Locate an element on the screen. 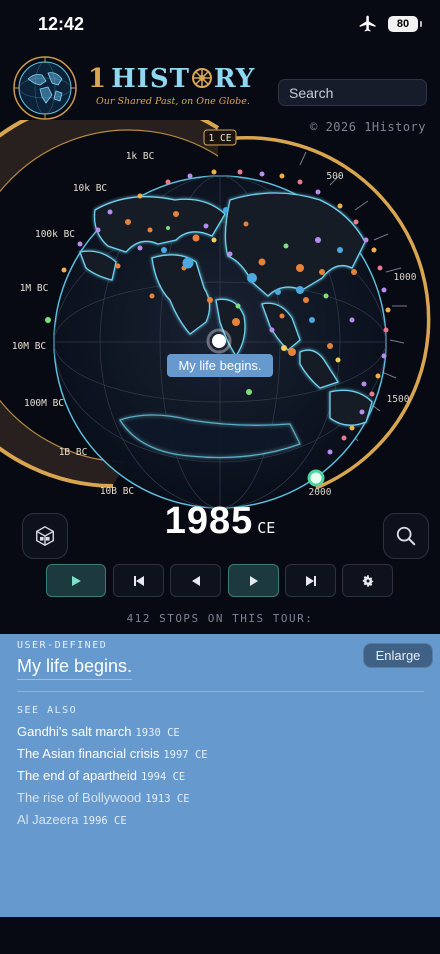  skip-to-start-button is located at coordinates (138, 580).